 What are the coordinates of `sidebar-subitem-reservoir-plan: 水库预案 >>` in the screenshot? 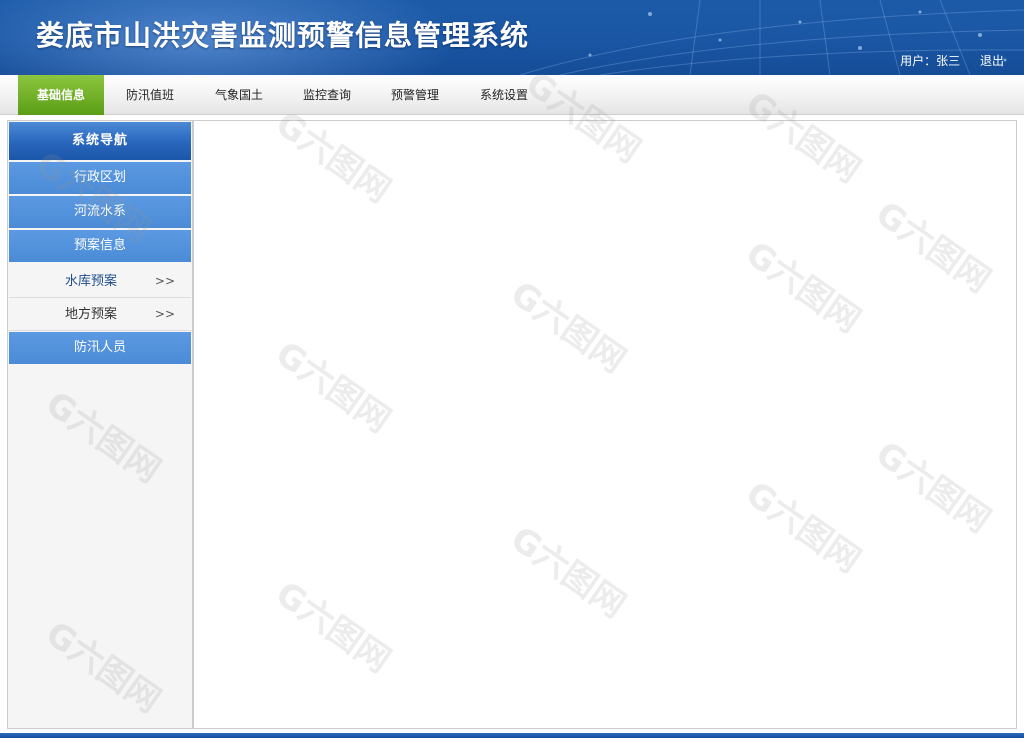 It's located at (100, 281).